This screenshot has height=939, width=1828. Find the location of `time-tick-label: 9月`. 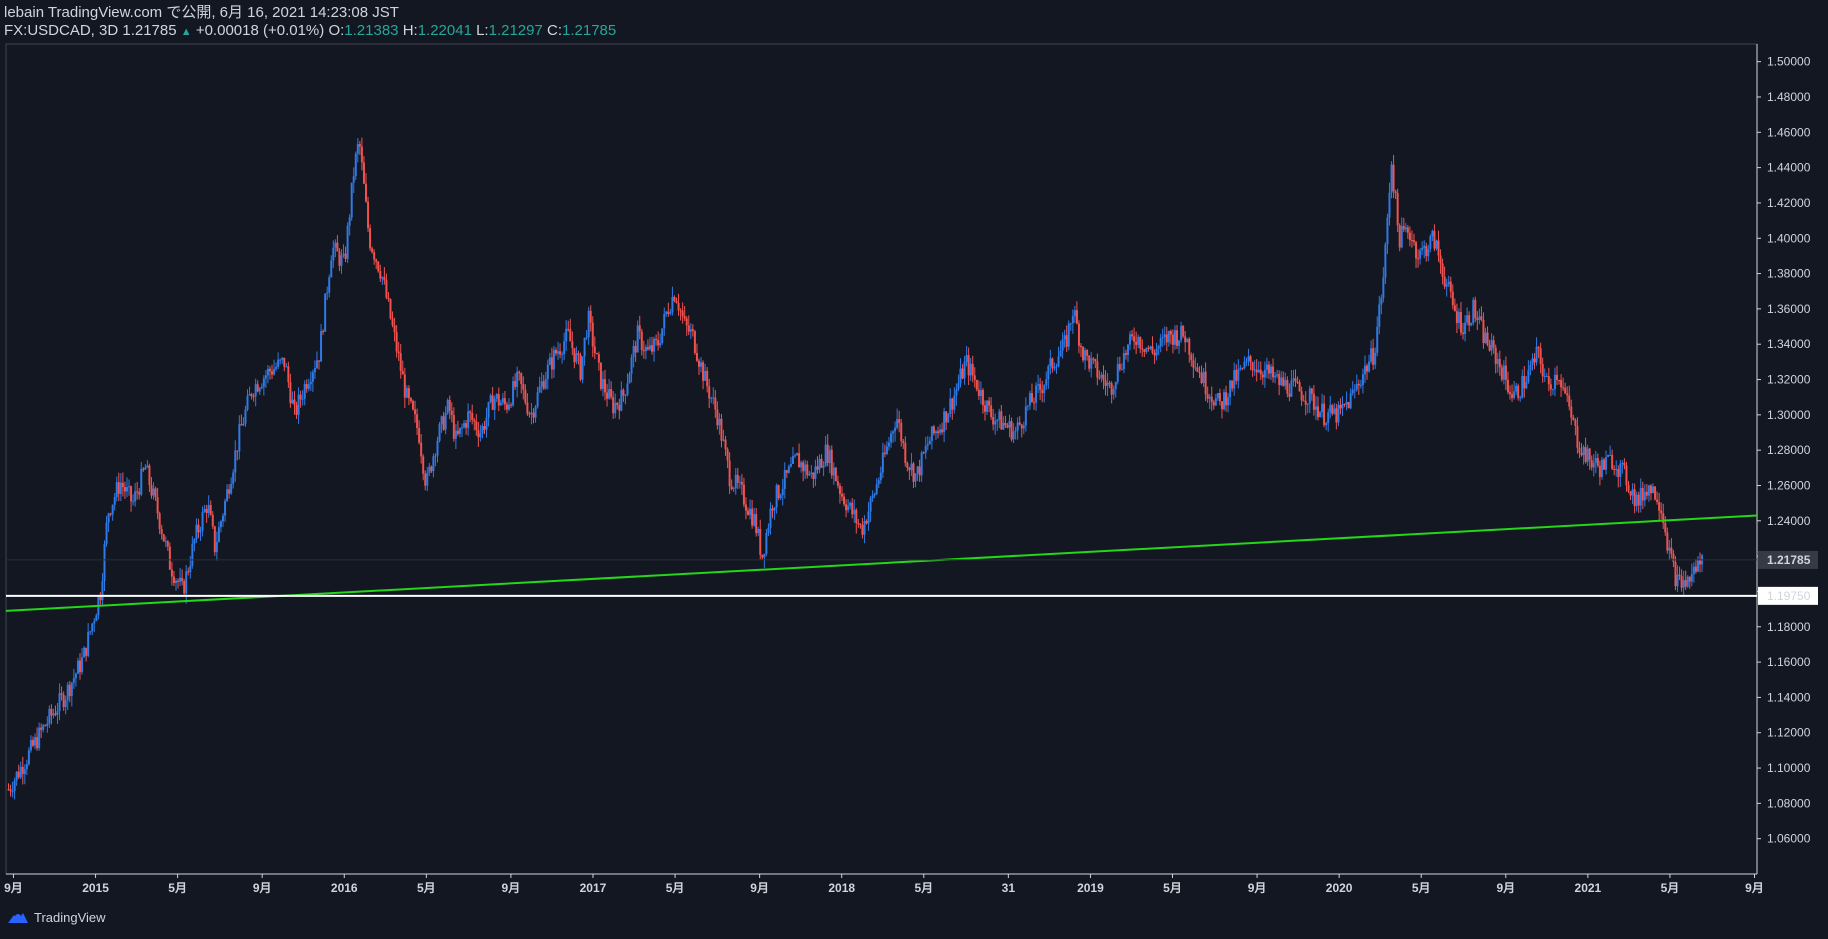

time-tick-label: 9月 is located at coordinates (511, 888).